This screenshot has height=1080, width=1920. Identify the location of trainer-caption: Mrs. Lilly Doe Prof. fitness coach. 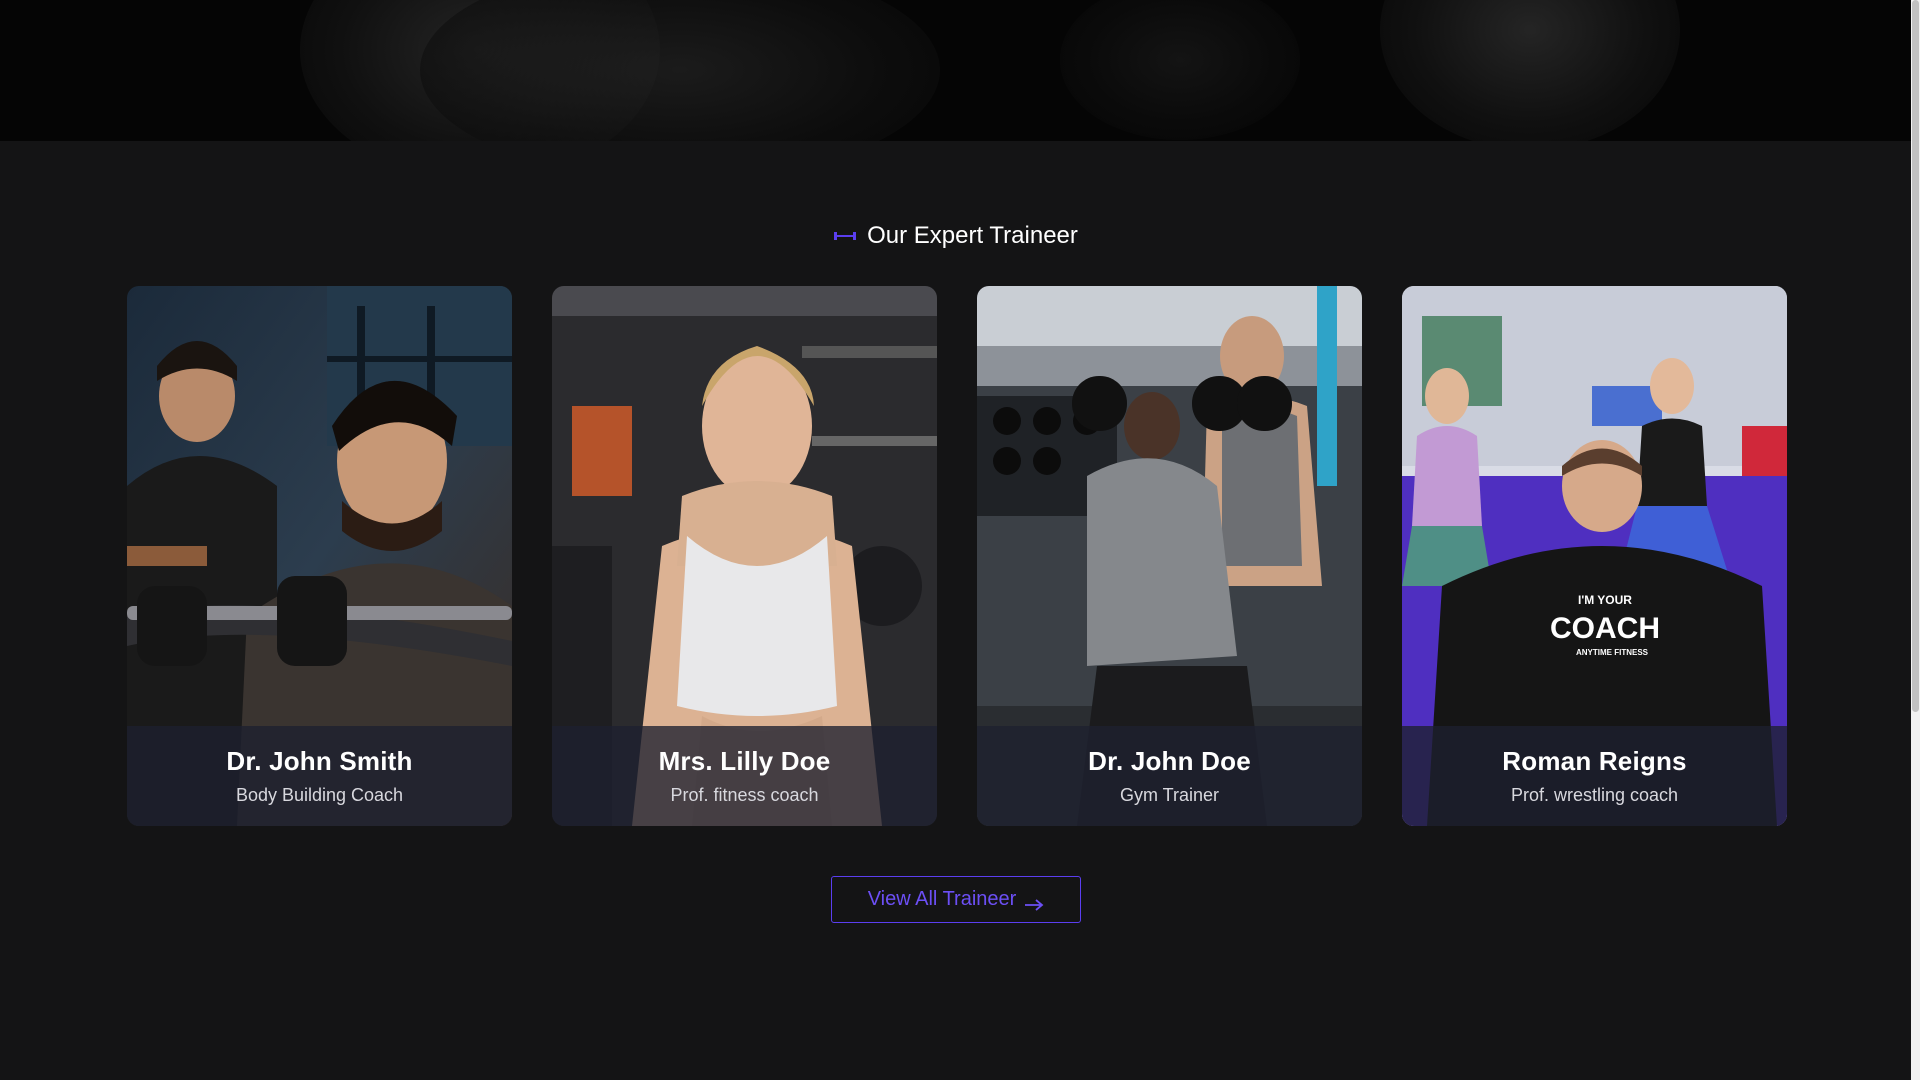
(744, 776).